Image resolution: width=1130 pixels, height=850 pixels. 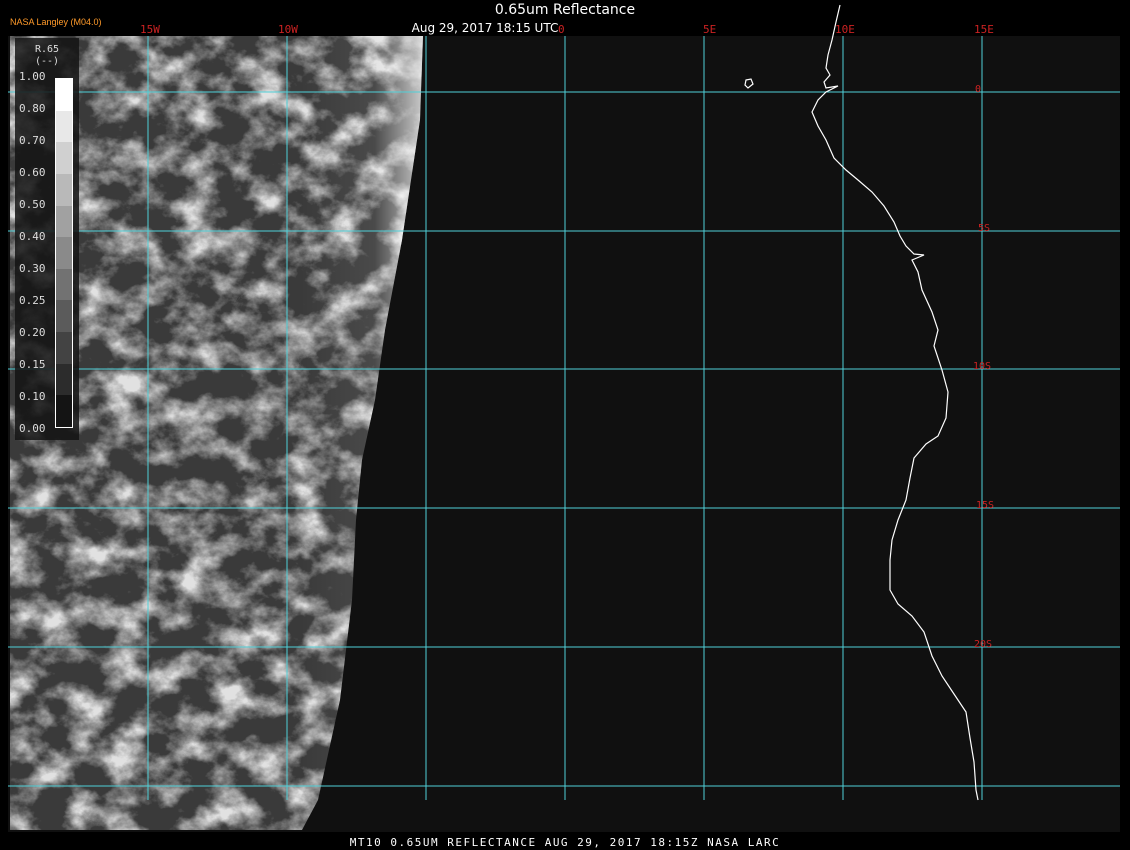 What do you see at coordinates (983, 644) in the screenshot?
I see `lat-label-20s: 20S` at bounding box center [983, 644].